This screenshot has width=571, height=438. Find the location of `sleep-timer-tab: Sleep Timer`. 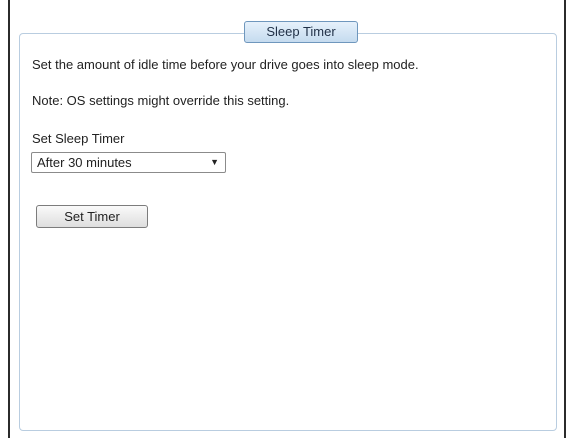

sleep-timer-tab: Sleep Timer is located at coordinates (301, 32).